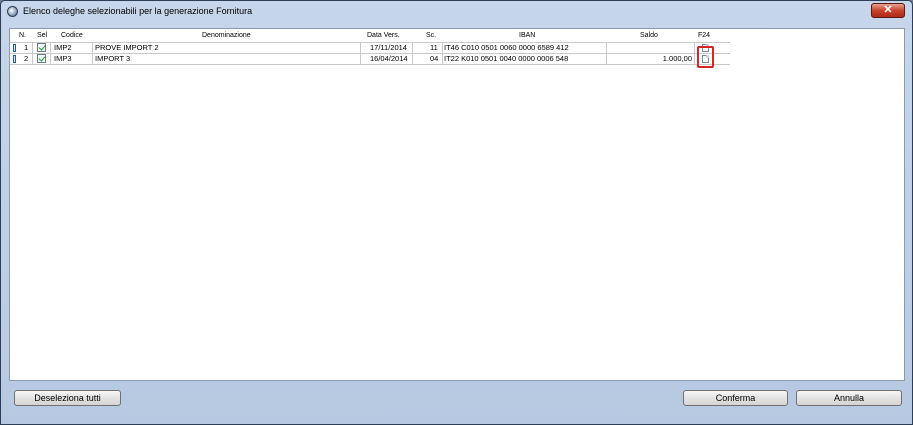 The height and width of the screenshot is (425, 913). I want to click on header-sel: Sel, so click(42, 35).